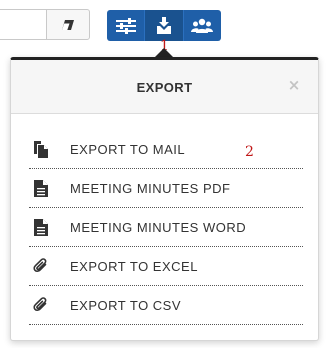 The image size is (327, 348). What do you see at coordinates (134, 266) in the screenshot?
I see `menu-item-label: EXPORT TO EXCEL` at bounding box center [134, 266].